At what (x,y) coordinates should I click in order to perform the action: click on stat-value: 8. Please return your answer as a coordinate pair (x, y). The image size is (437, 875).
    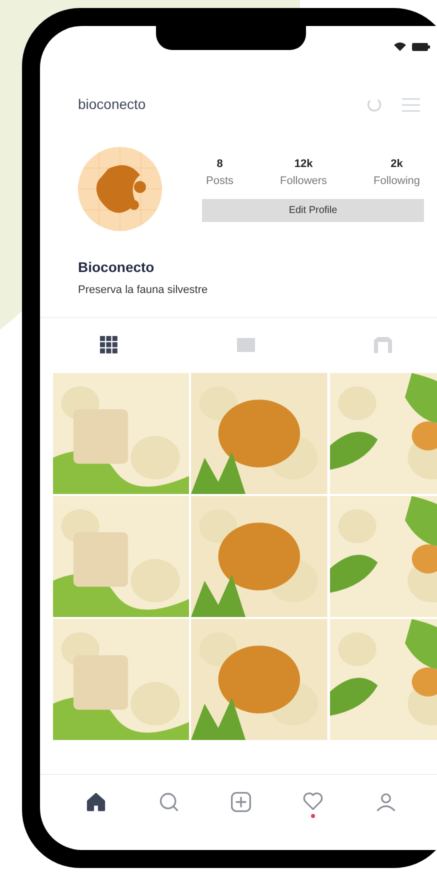
    Looking at the image, I should click on (219, 164).